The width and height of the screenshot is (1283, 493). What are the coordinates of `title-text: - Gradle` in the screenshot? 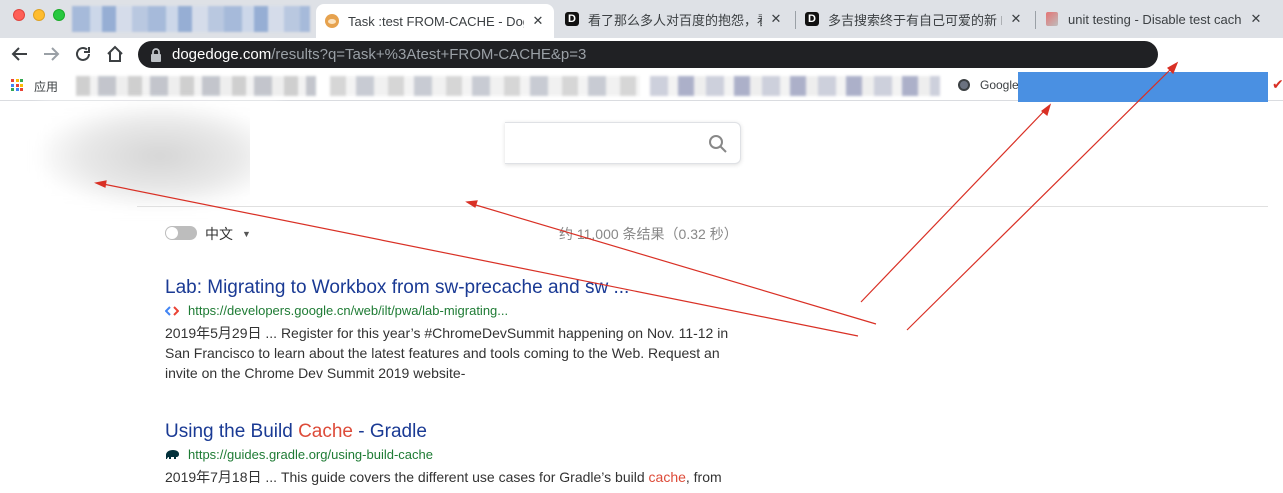 It's located at (390, 431).